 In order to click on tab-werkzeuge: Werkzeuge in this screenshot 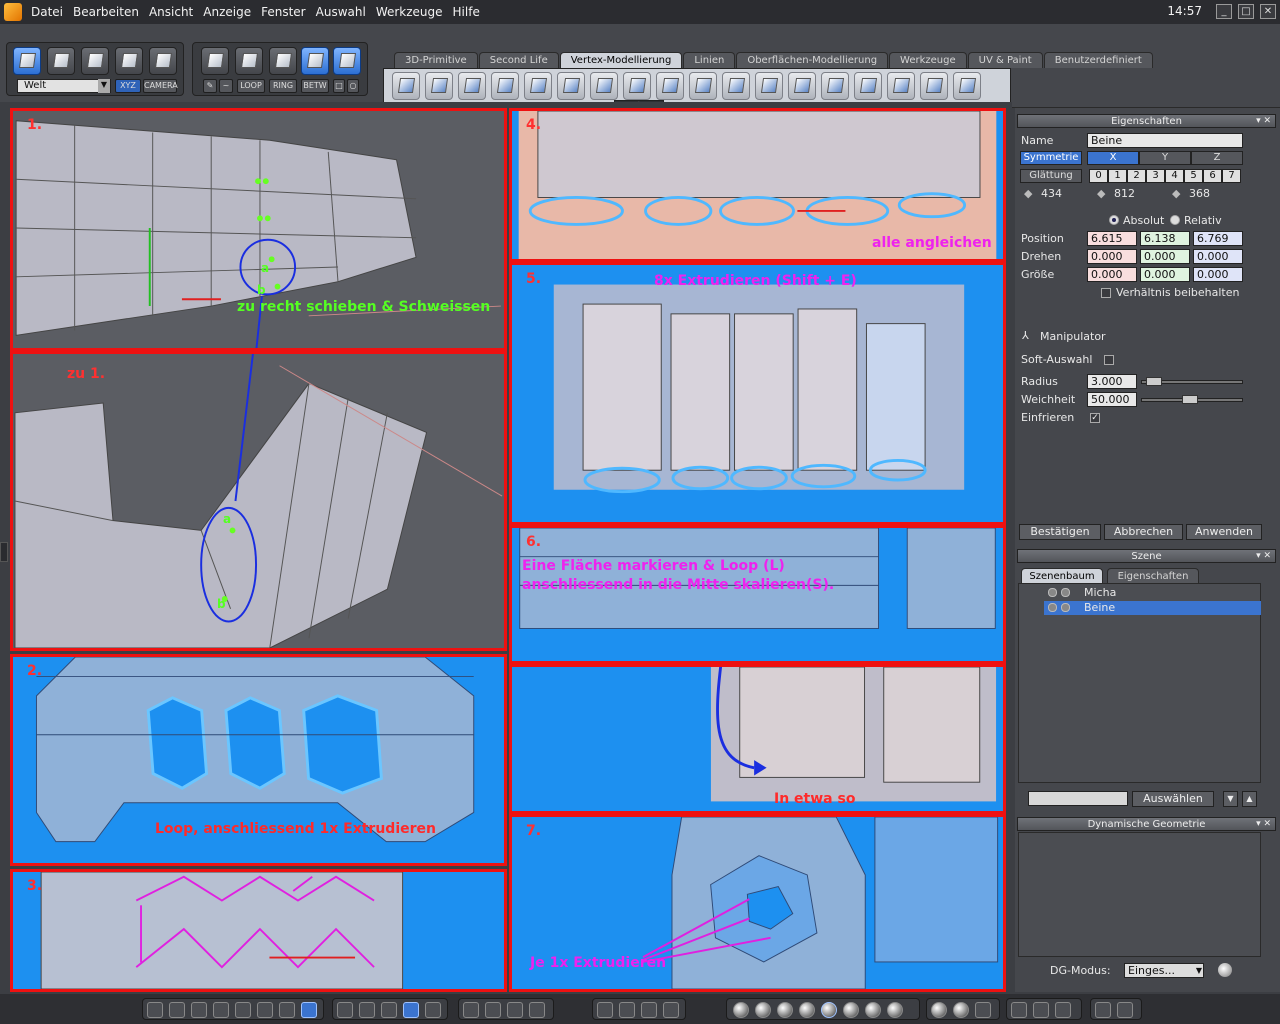, I will do `click(928, 60)`.